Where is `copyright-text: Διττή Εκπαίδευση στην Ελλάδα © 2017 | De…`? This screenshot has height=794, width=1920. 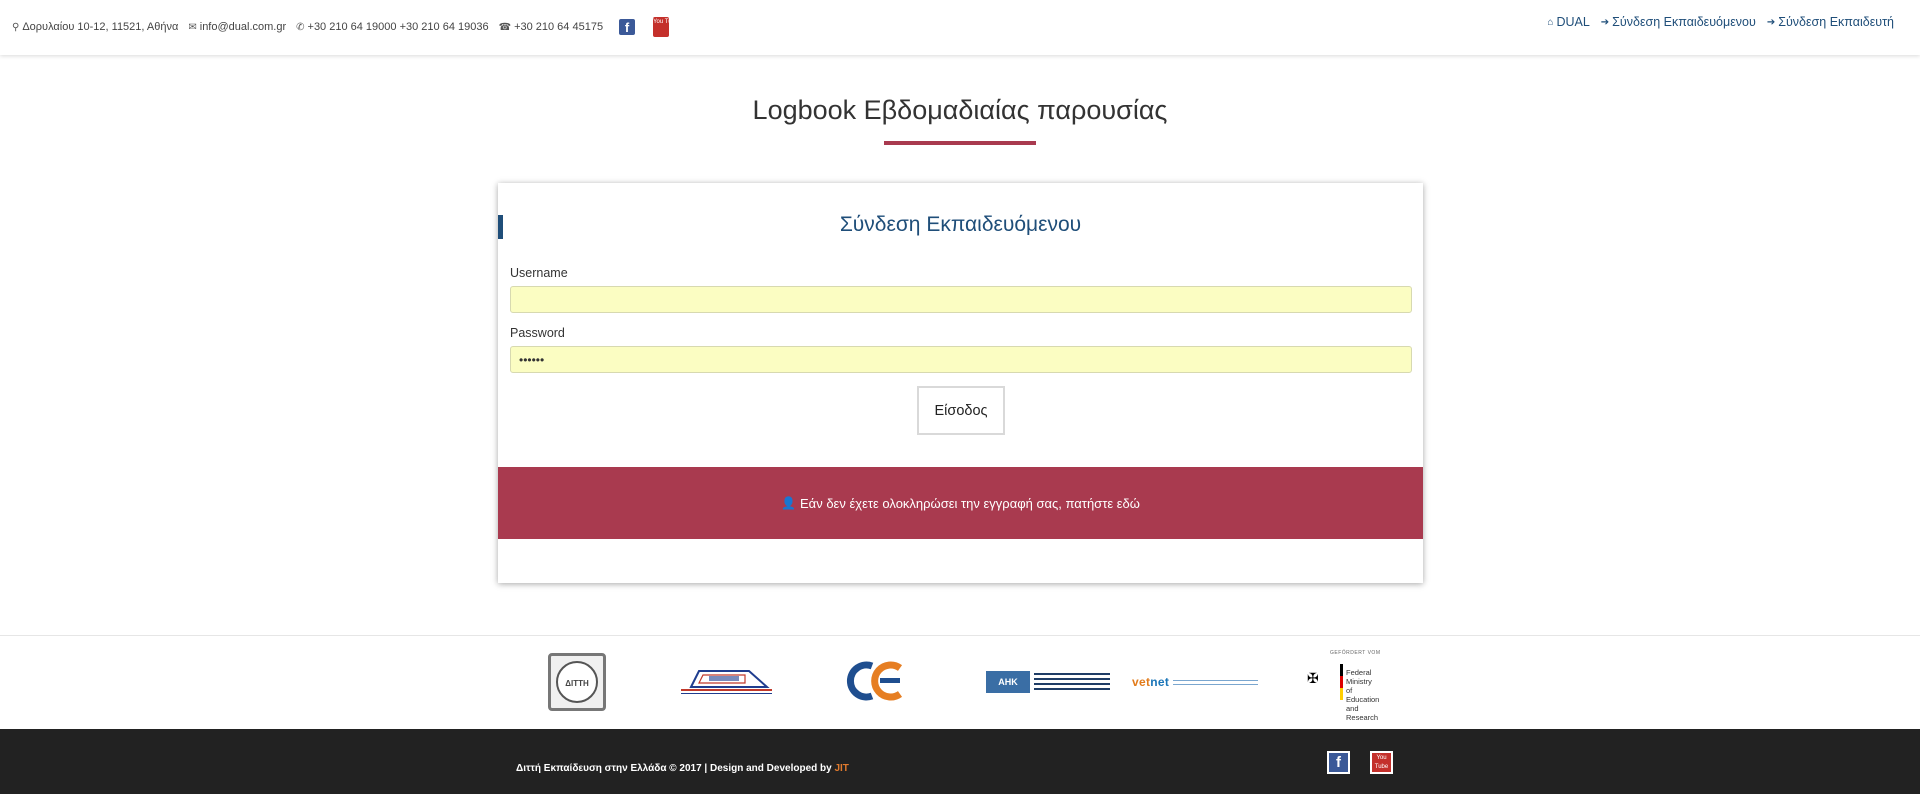
copyright-text: Διττή Εκπαίδευση στην Ελλάδα © 2017 | De… is located at coordinates (682, 768).